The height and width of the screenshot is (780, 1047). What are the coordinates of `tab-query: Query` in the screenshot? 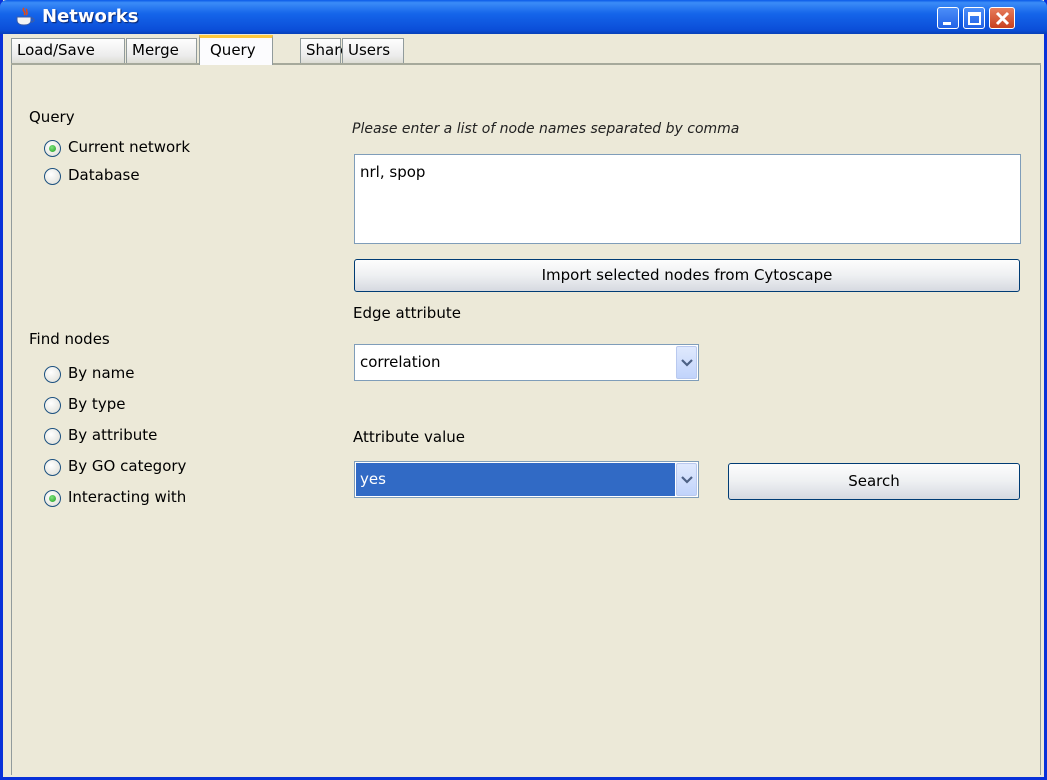 It's located at (236, 50).